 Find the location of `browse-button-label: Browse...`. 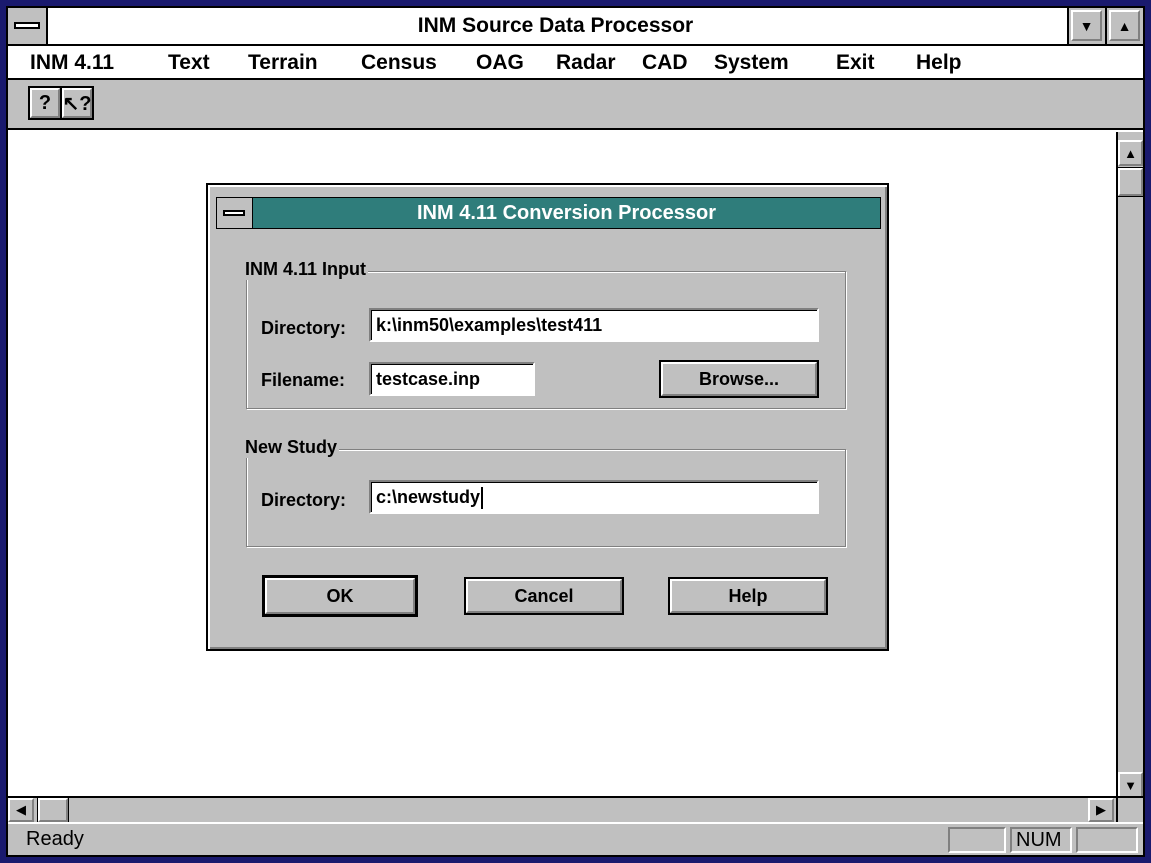

browse-button-label: Browse... is located at coordinates (739, 379).